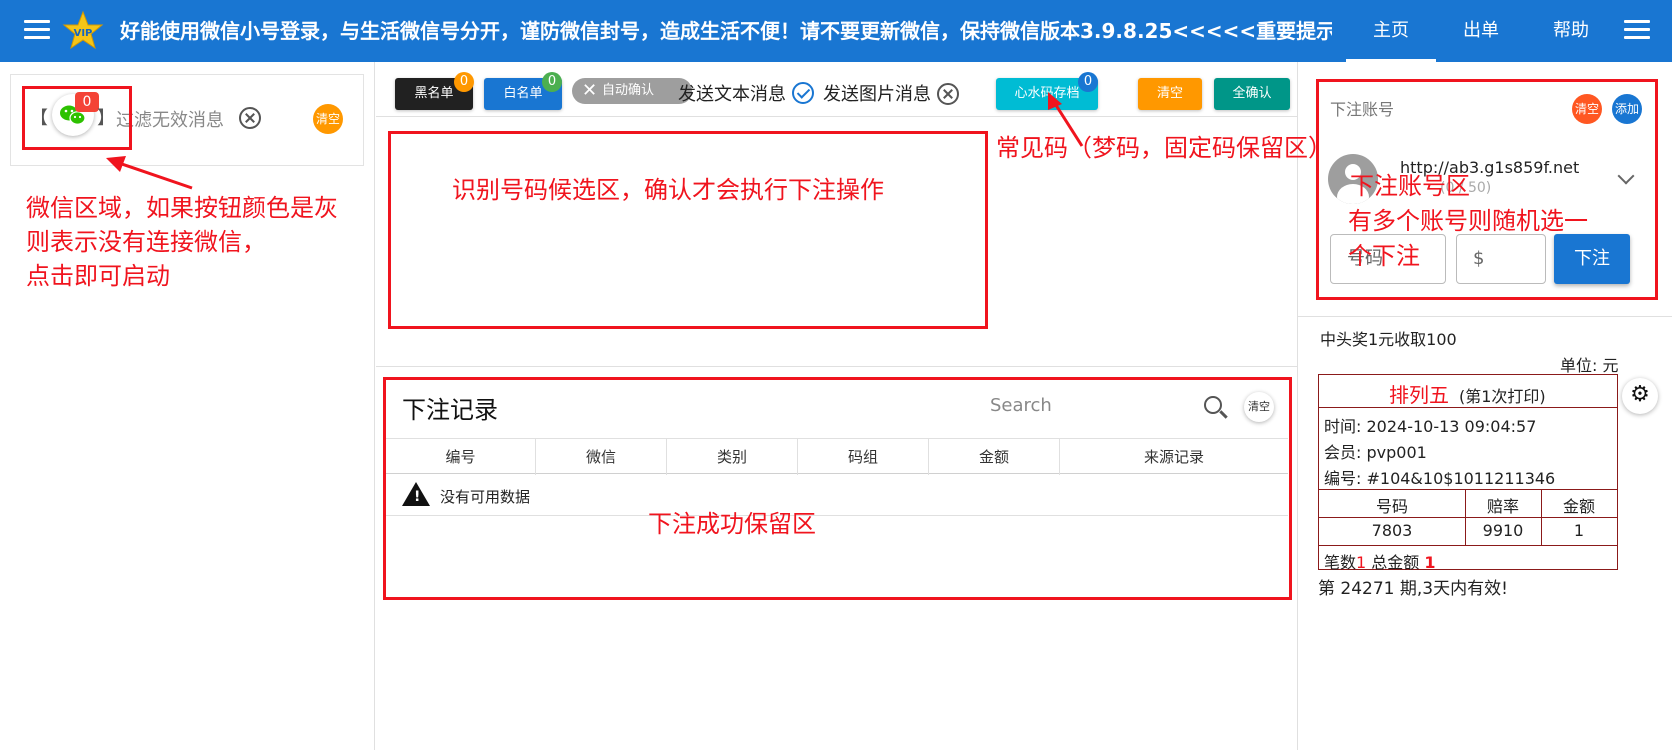 This screenshot has height=750, width=1672. I want to click on annotation-account-line2: 有多个账号则随机选一, so click(1468, 221).